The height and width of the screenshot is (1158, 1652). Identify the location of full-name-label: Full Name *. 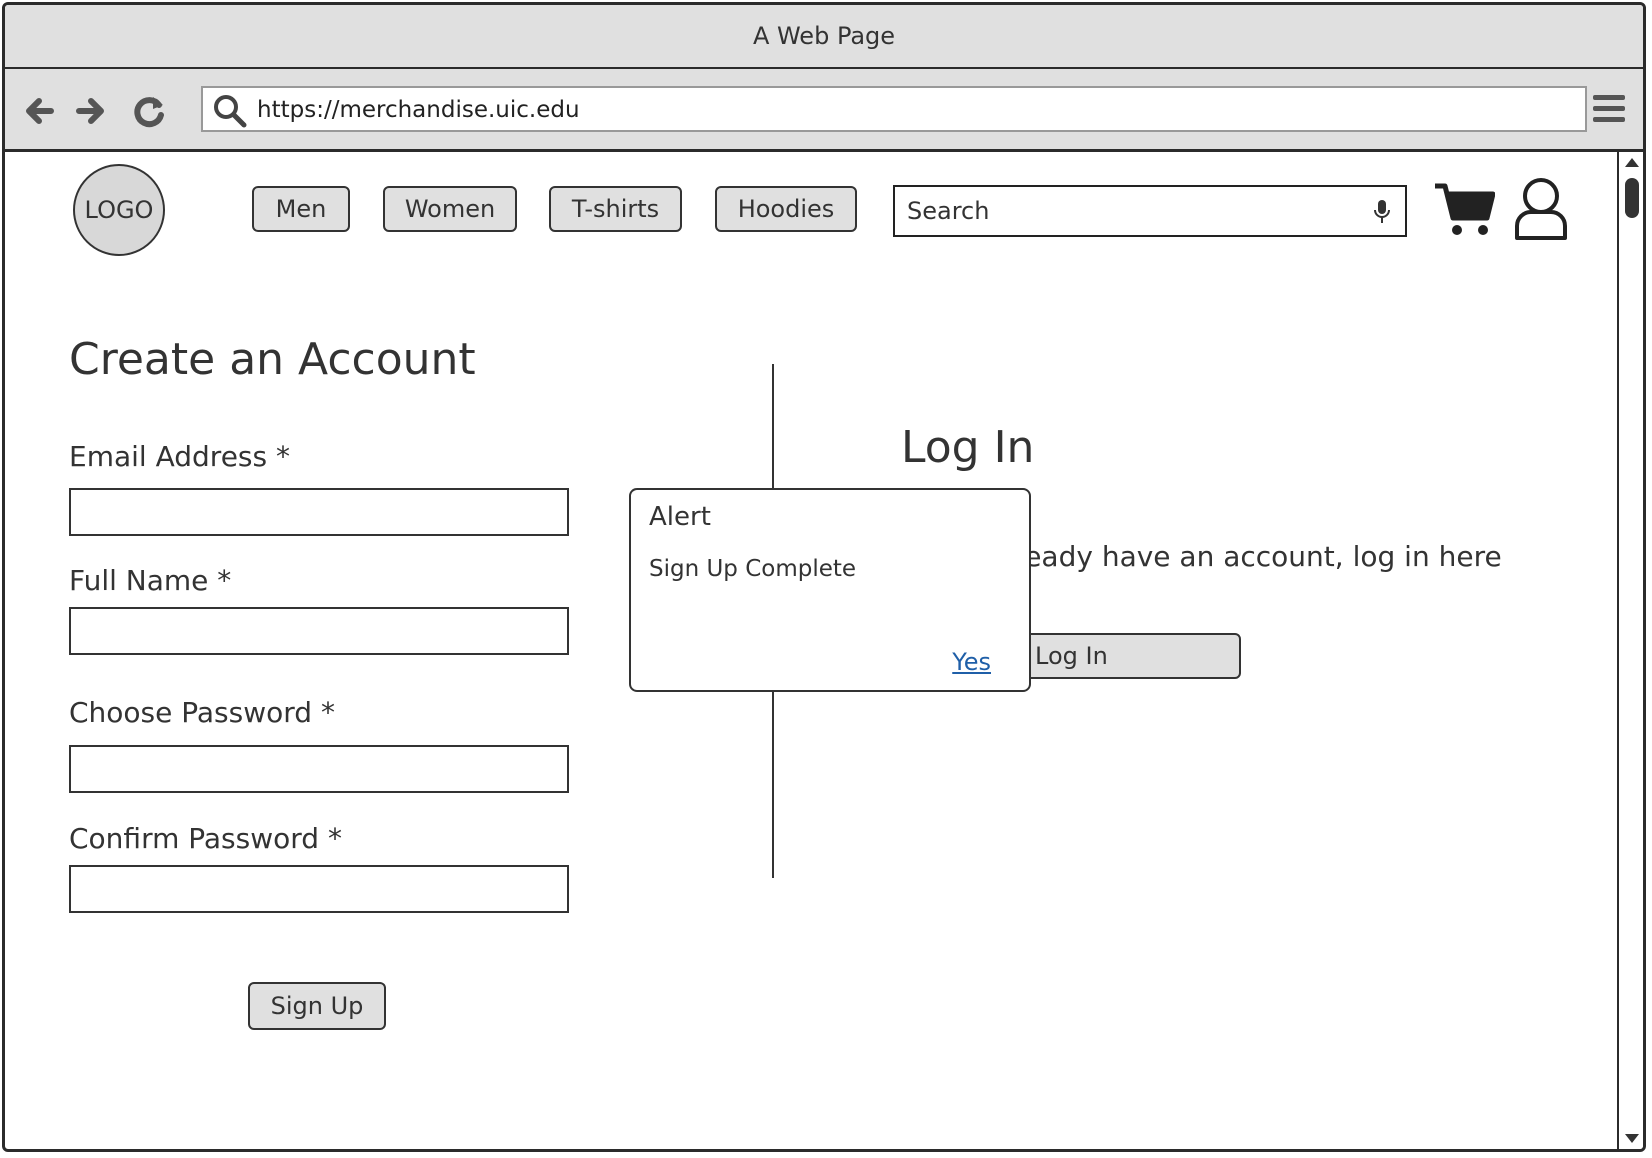
(150, 580).